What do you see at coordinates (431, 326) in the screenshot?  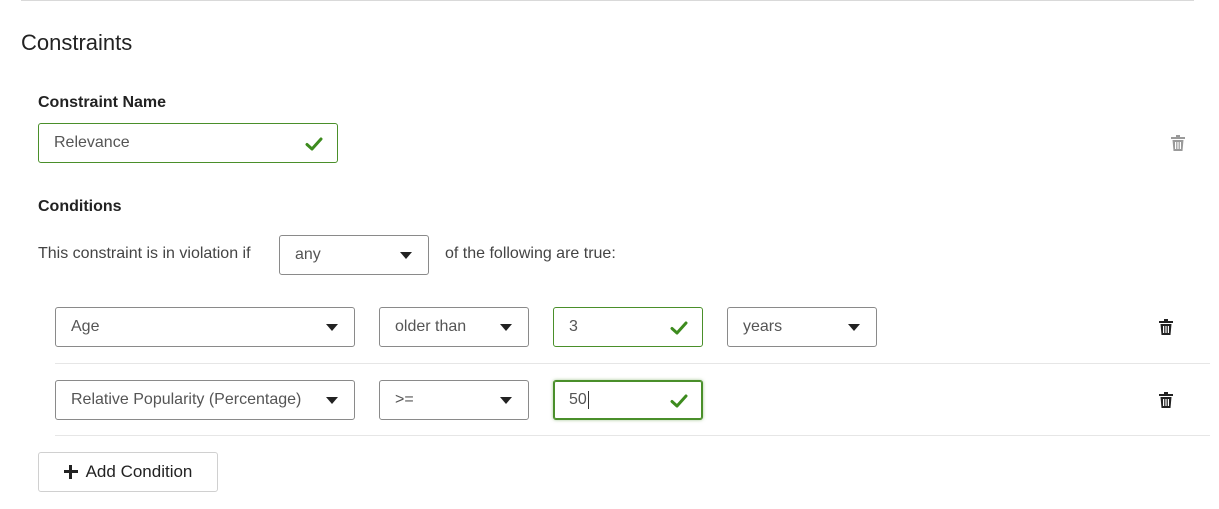 I see `condition-operator-value: older than` at bounding box center [431, 326].